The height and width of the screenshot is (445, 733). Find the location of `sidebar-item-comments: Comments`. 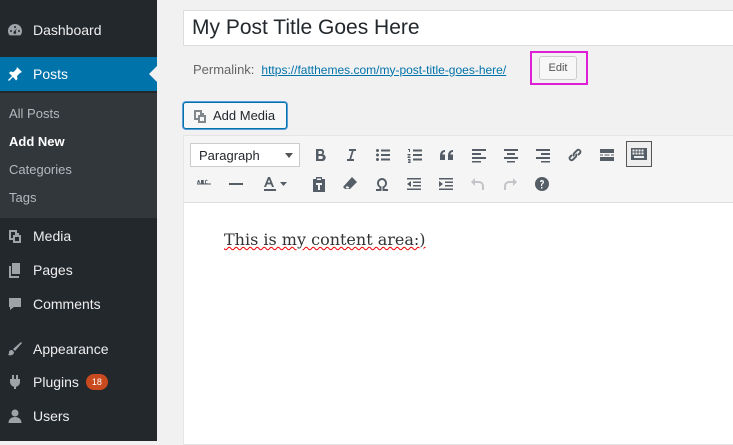

sidebar-item-comments: Comments is located at coordinates (78, 304).